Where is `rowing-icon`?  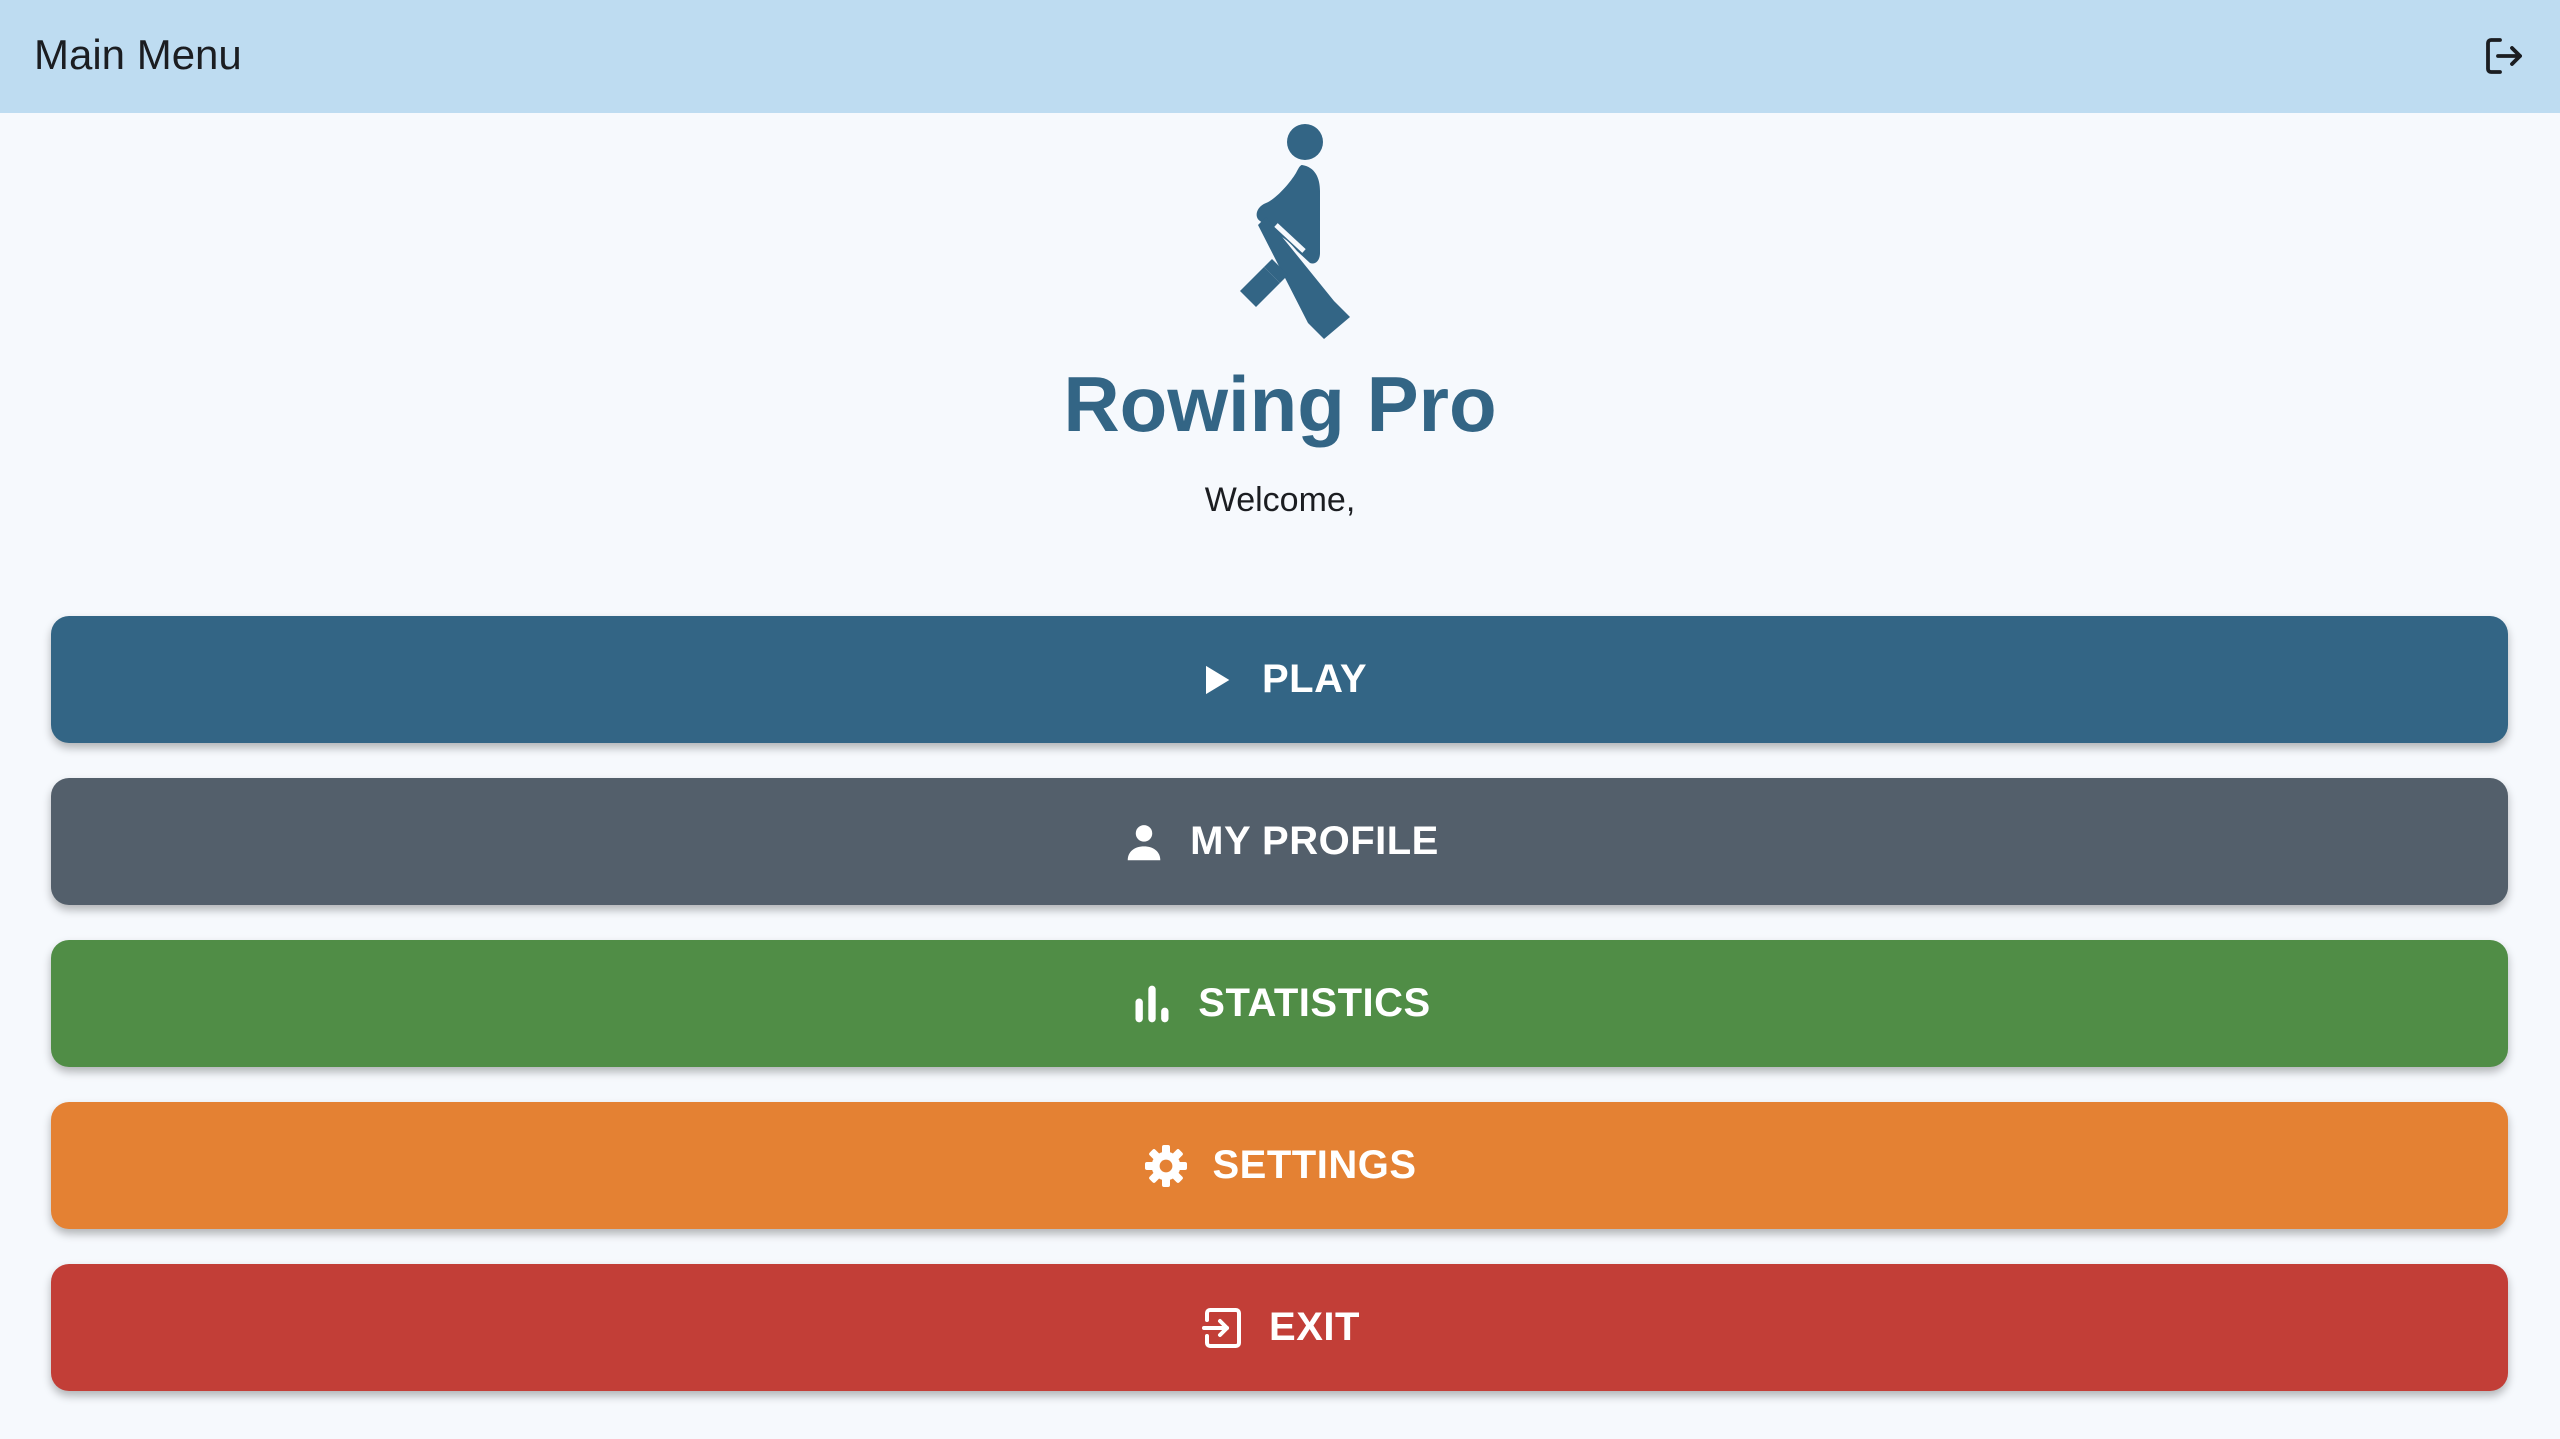 rowing-icon is located at coordinates (1295, 231).